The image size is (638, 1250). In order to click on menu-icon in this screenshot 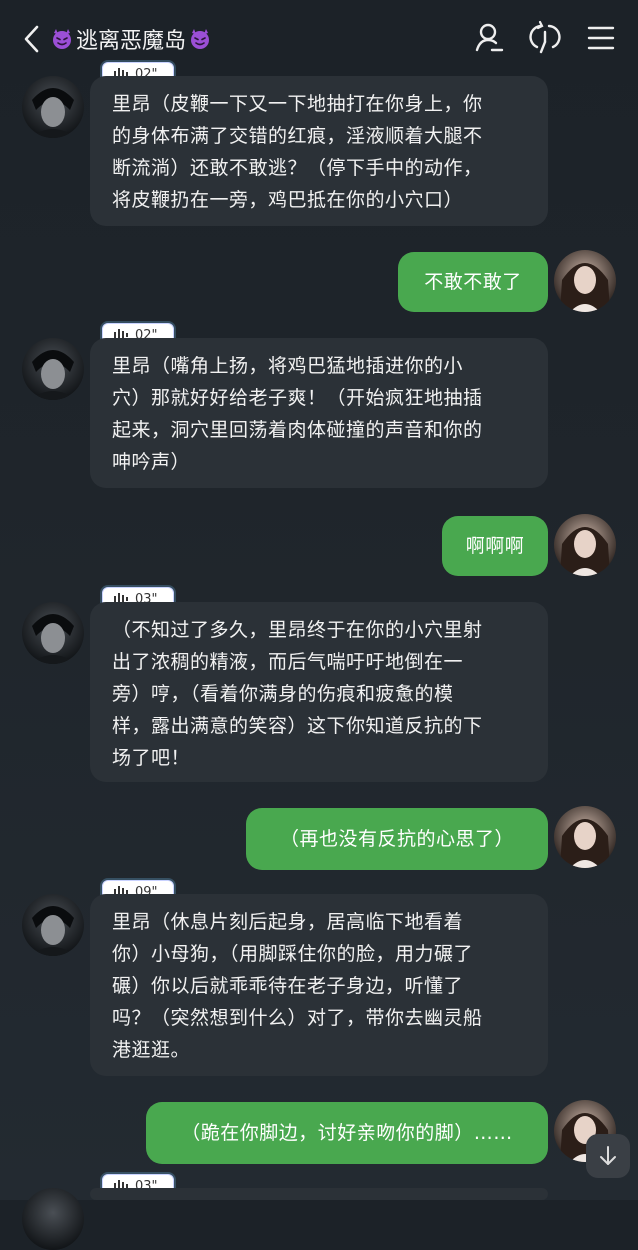, I will do `click(601, 38)`.